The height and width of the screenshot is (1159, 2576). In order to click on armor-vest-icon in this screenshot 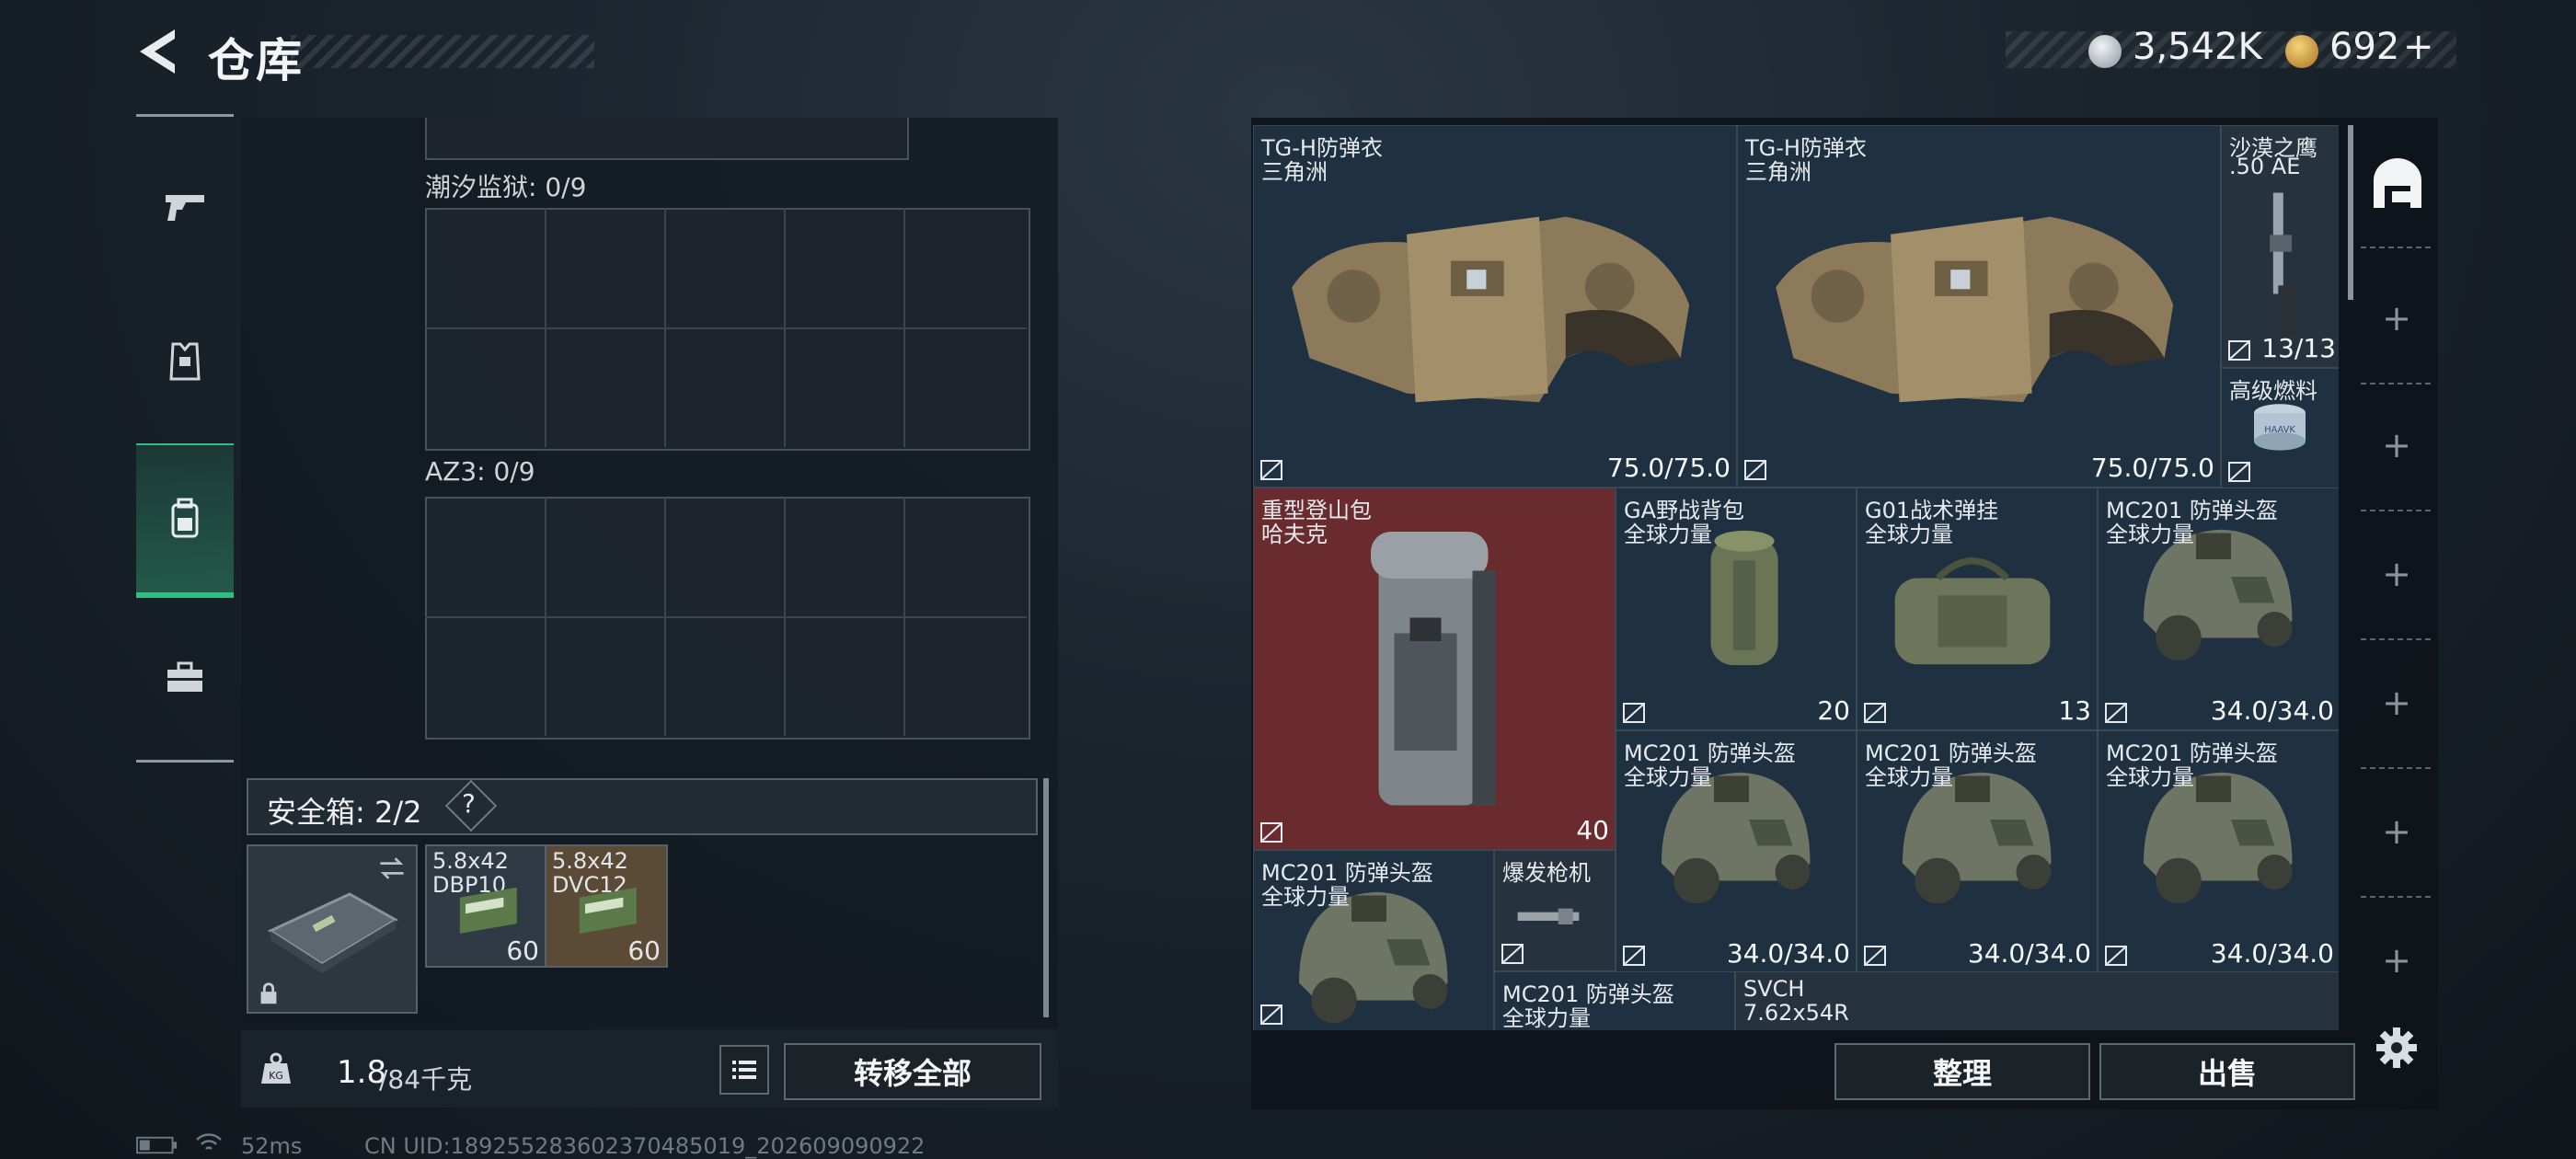, I will do `click(185, 361)`.